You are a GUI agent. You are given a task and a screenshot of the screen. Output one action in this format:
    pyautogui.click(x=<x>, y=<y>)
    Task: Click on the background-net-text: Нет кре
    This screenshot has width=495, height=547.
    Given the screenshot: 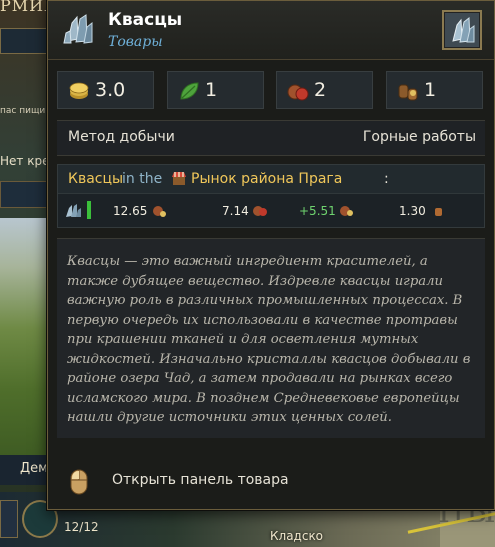 What is the action you would take?
    pyautogui.click(x=25, y=161)
    